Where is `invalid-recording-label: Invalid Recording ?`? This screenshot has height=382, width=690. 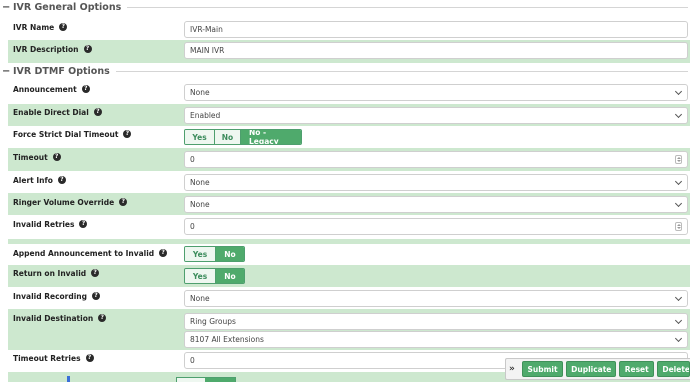 invalid-recording-label: Invalid Recording ? is located at coordinates (57, 296).